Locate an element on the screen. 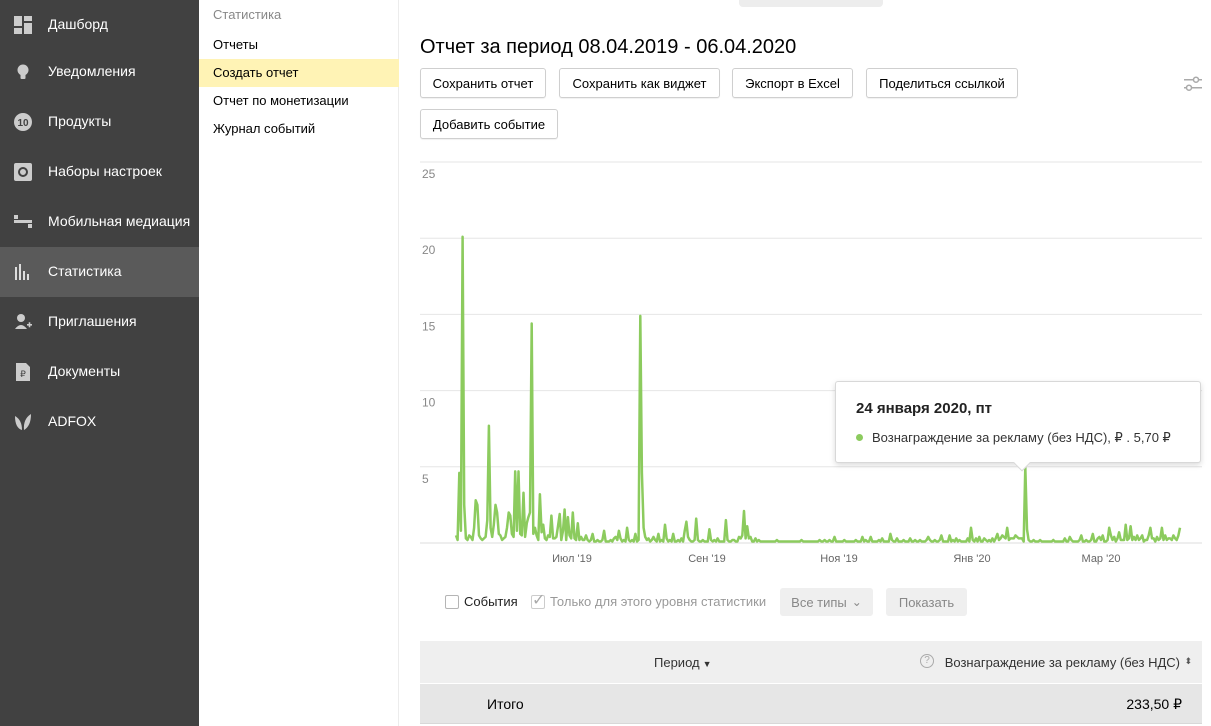  y-tick-label: 15 is located at coordinates (429, 326).